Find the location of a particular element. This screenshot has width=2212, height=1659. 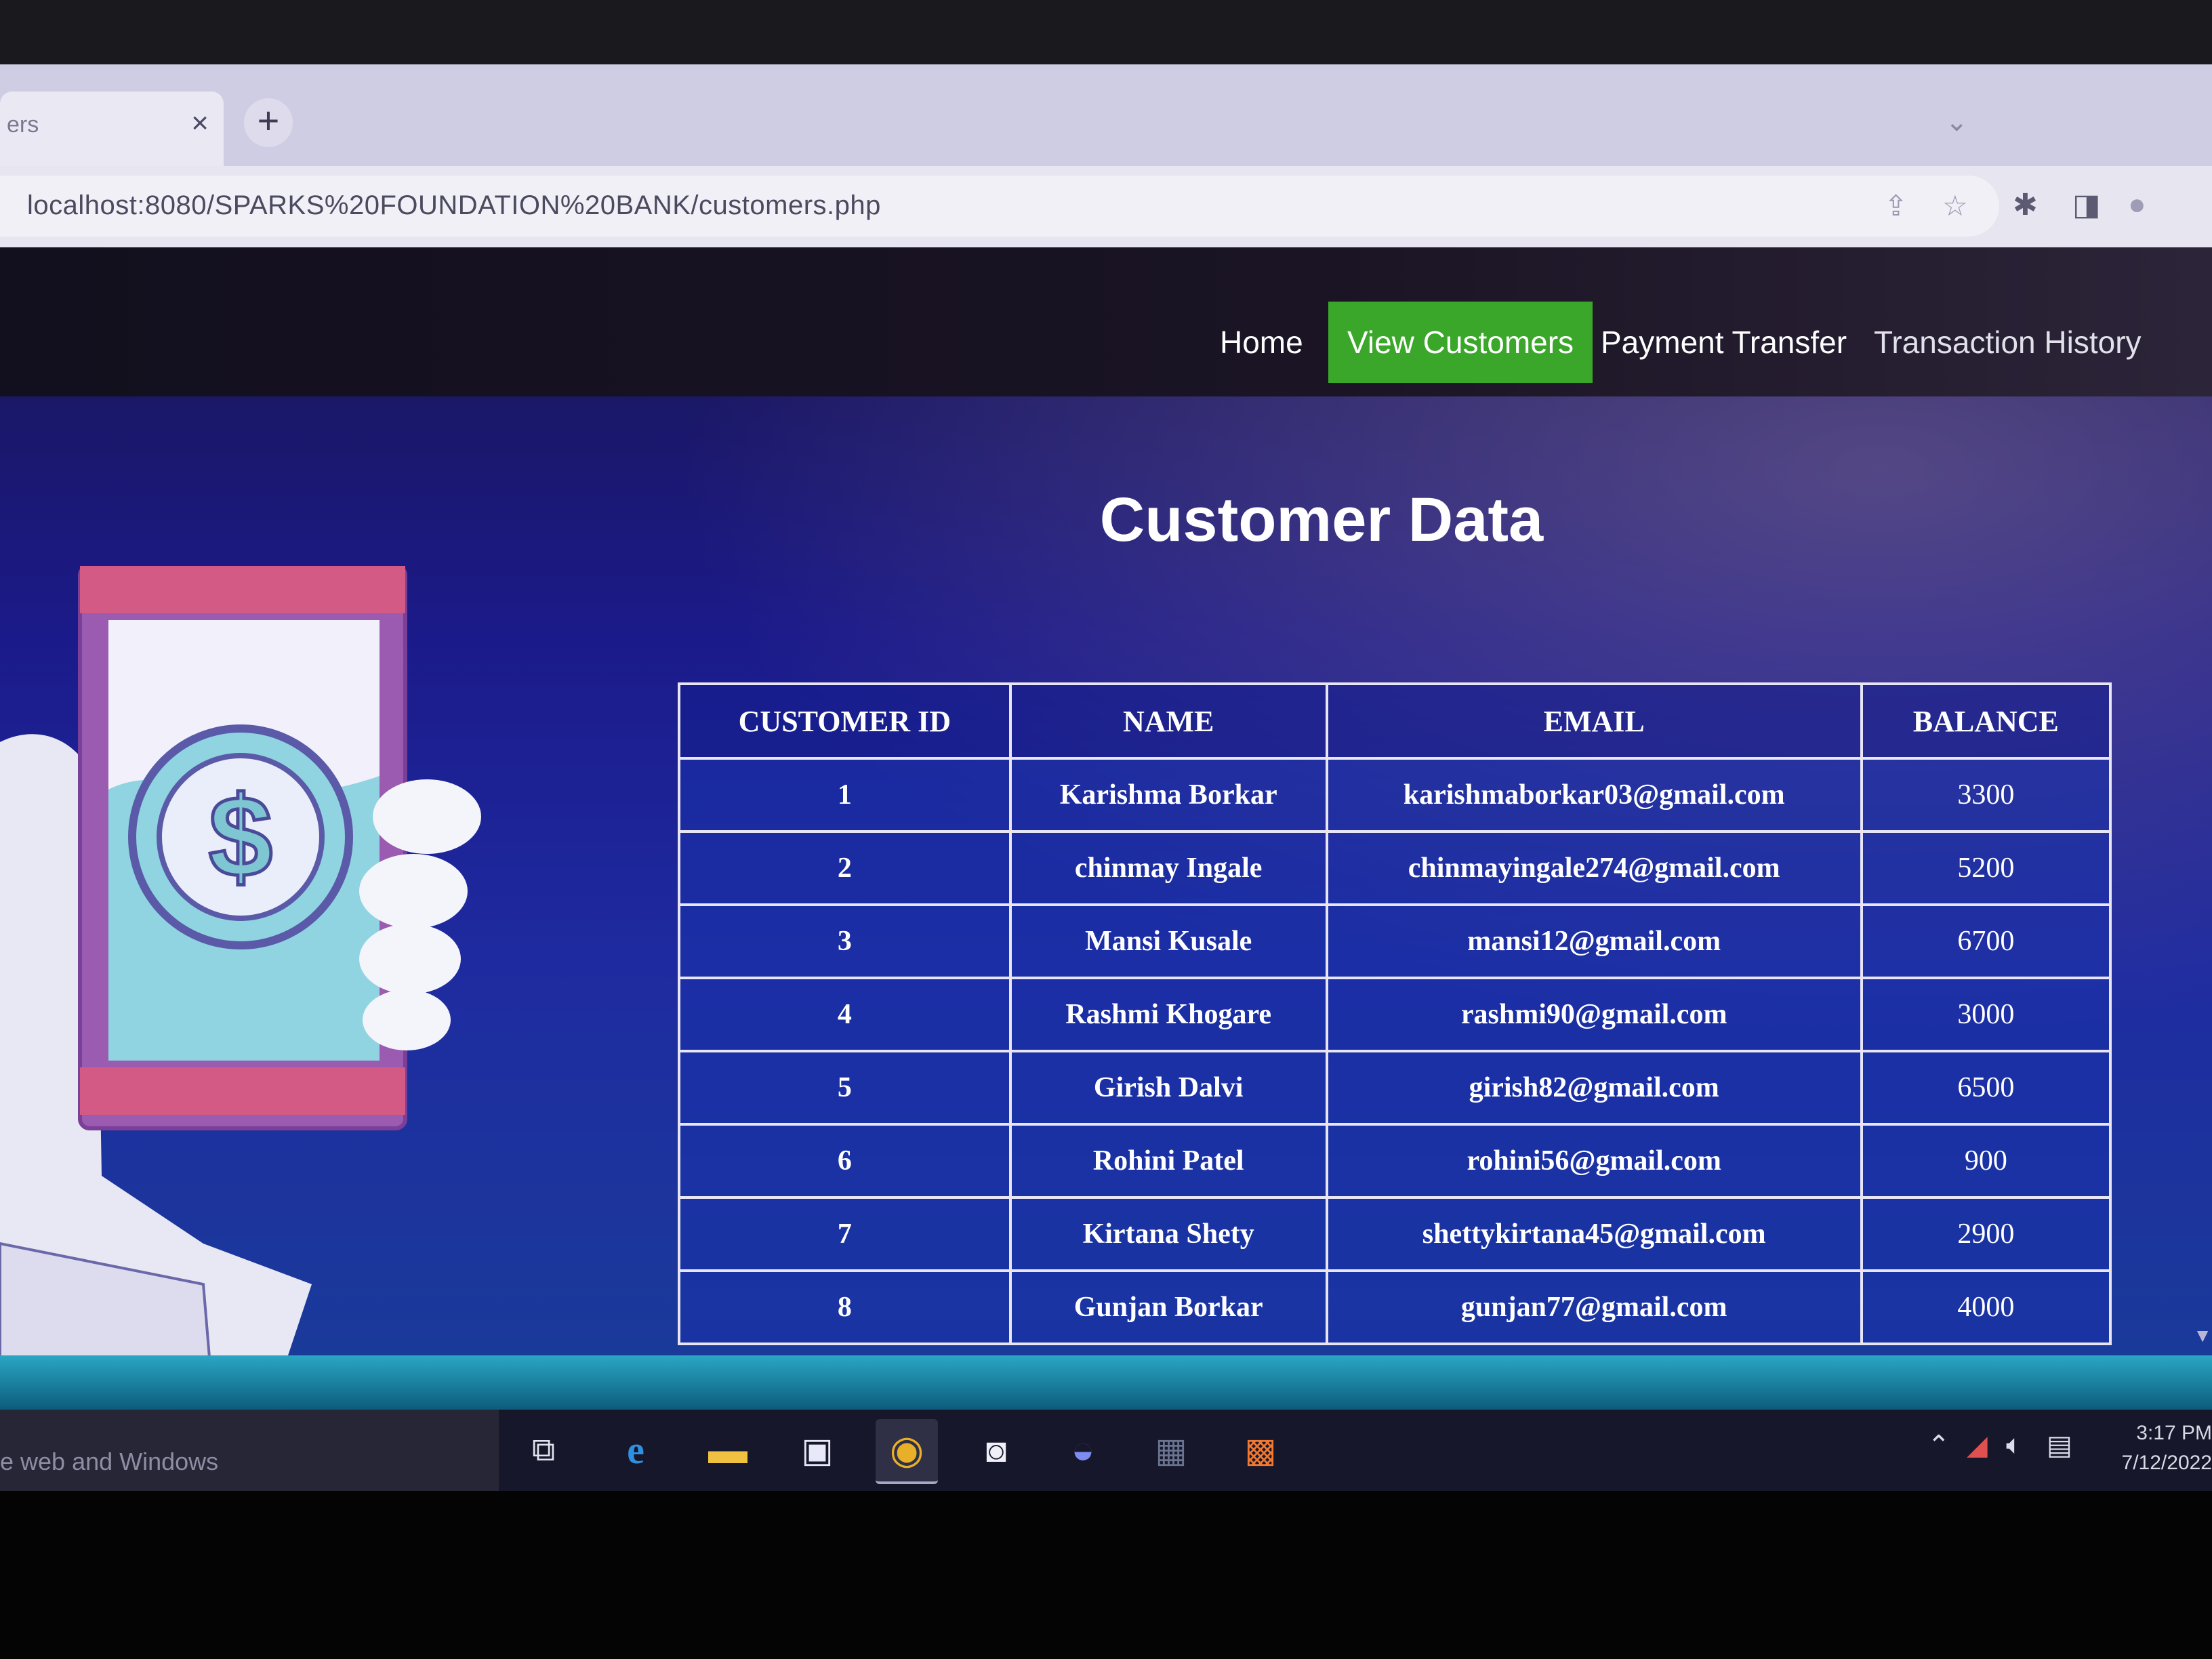

cell-balance: 2900 is located at coordinates (1986, 1234).